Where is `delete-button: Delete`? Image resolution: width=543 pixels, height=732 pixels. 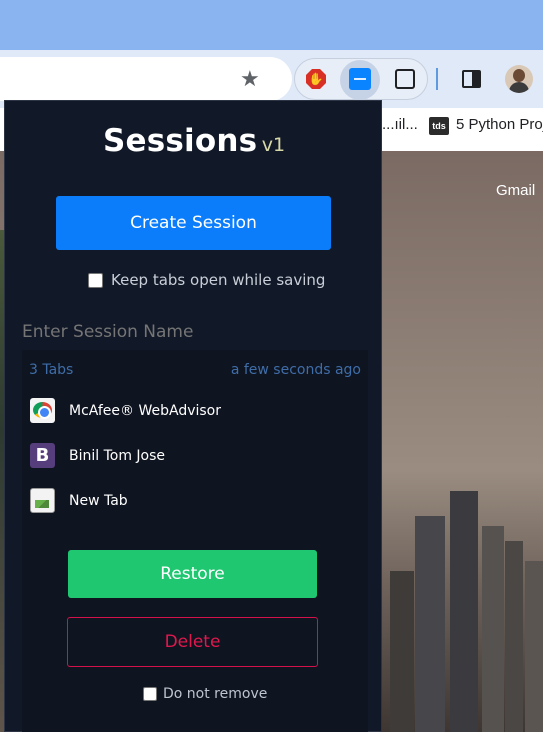 delete-button: Delete is located at coordinates (192, 642).